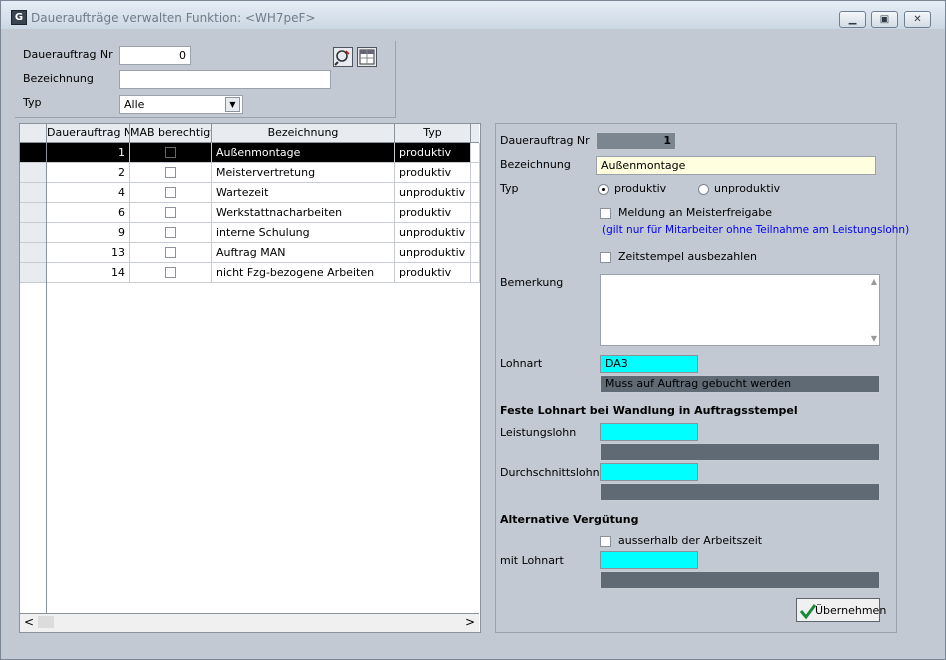 This screenshot has height=660, width=946. Describe the element at coordinates (155, 55) in the screenshot. I see `filter-nr-field: 0` at that location.